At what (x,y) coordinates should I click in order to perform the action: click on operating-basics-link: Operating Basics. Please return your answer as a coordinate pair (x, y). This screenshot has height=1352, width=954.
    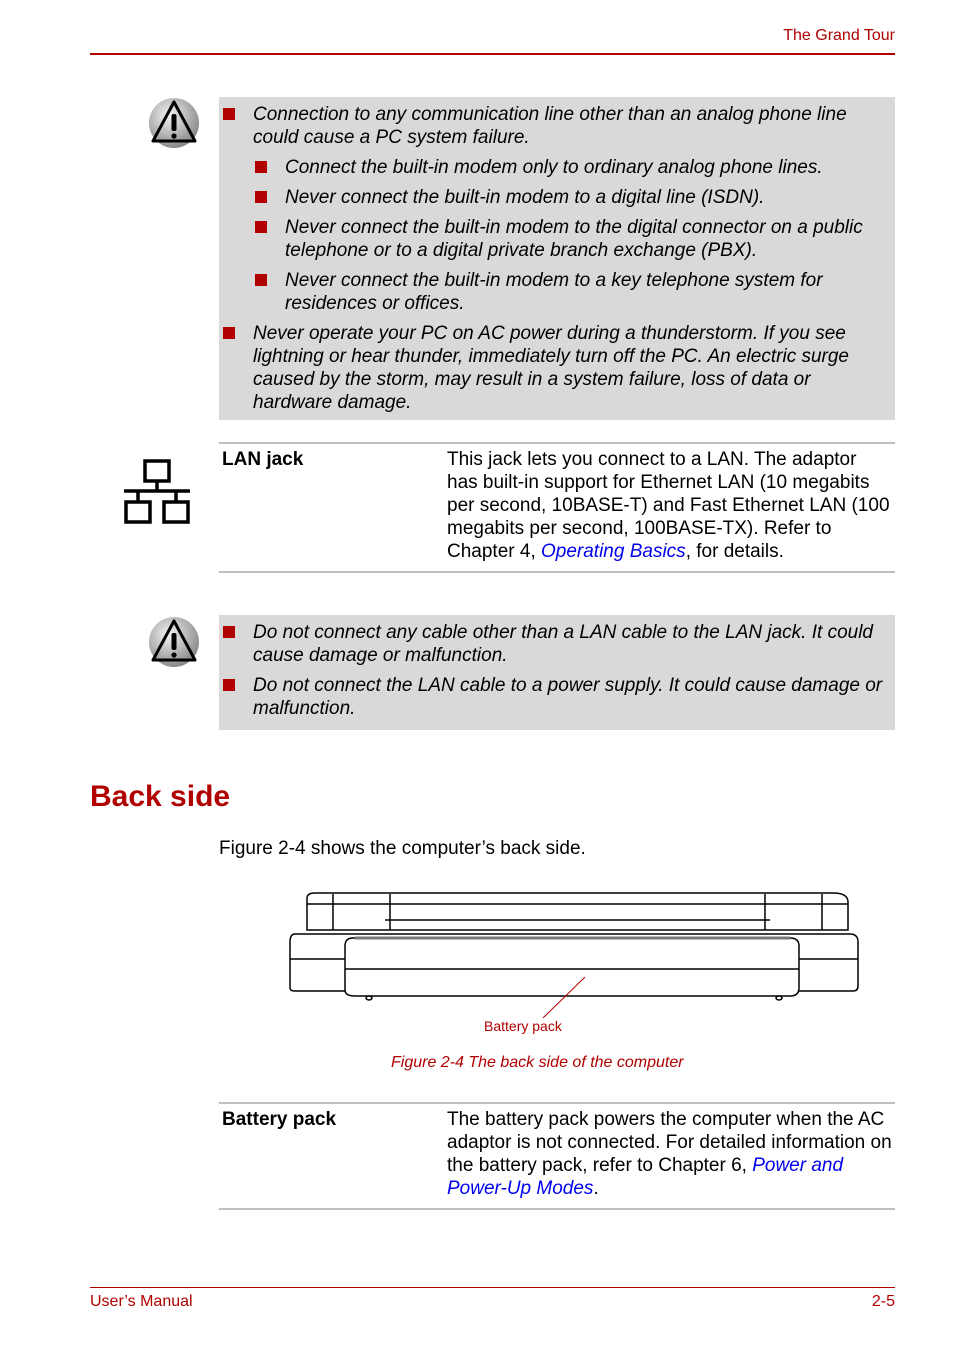
    Looking at the image, I should click on (613, 551).